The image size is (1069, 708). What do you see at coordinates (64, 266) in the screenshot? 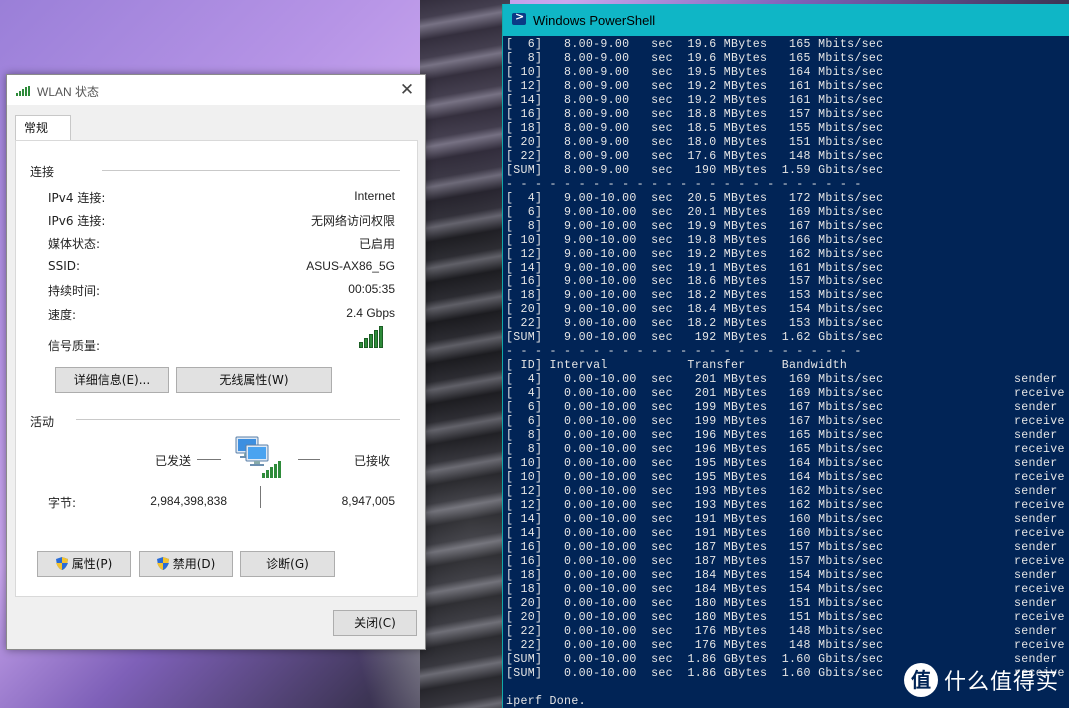
I see `ssid-label: SSID:` at bounding box center [64, 266].